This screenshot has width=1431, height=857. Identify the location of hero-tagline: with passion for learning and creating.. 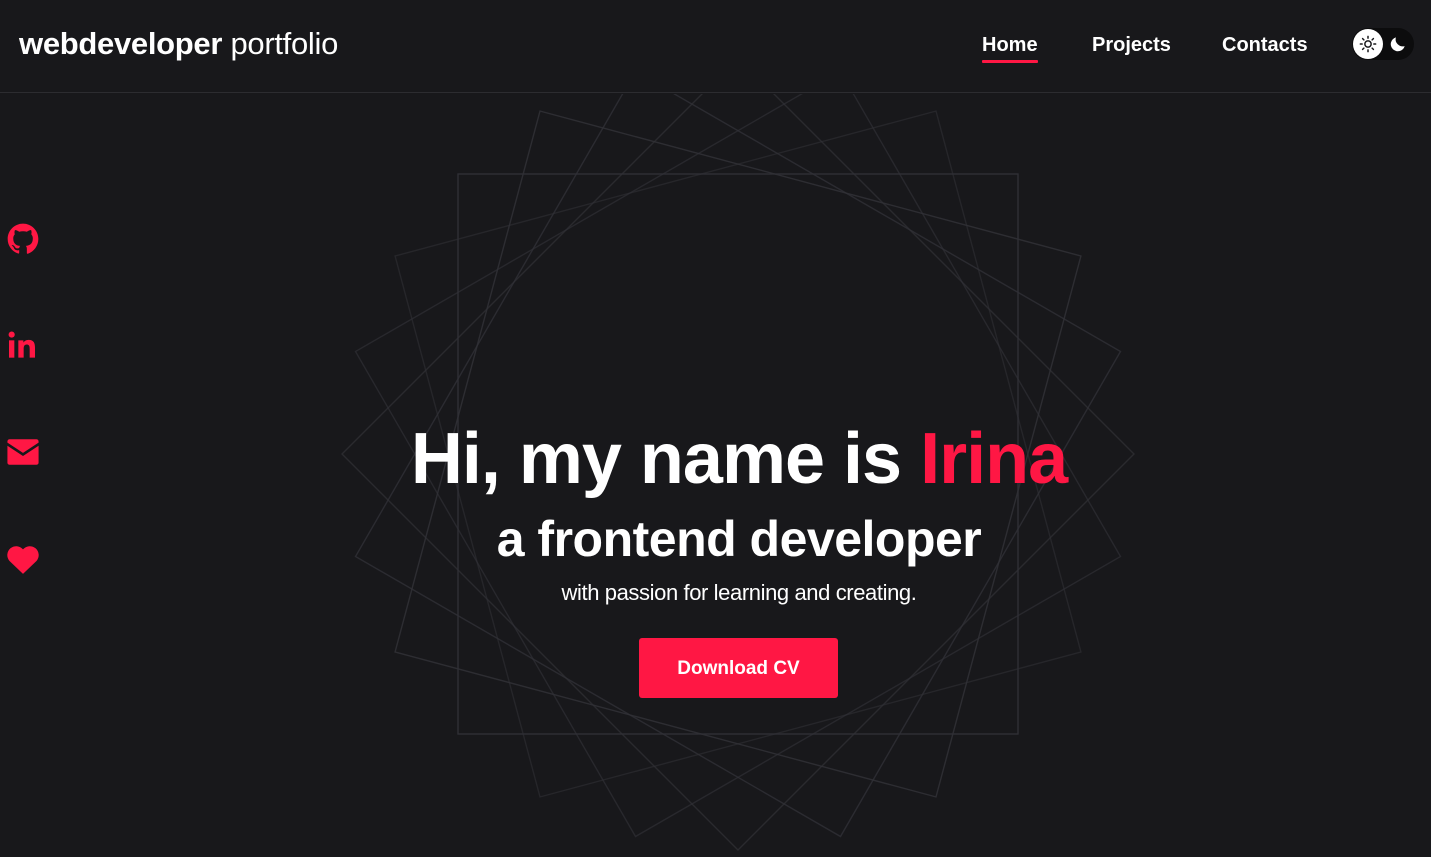
(739, 592).